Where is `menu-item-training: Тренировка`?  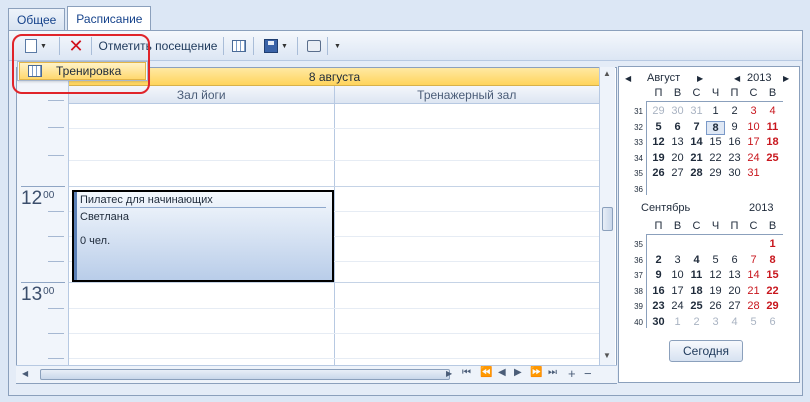
menu-item-training: Тренировка is located at coordinates (82, 71).